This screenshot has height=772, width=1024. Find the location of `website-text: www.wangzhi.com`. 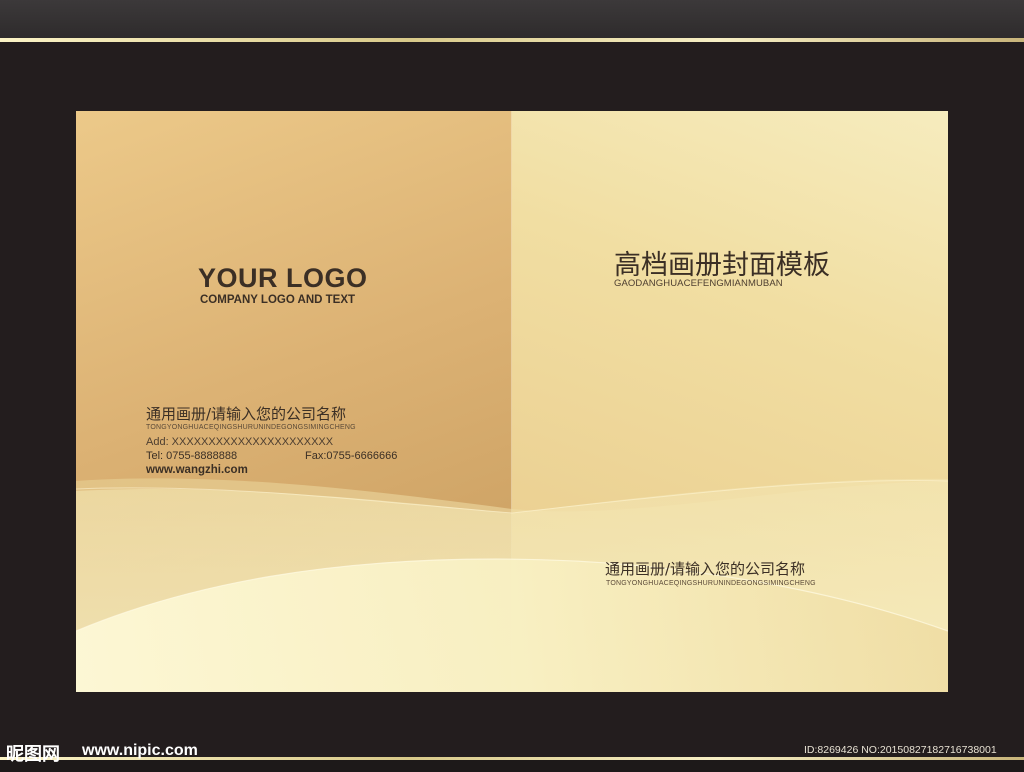

website-text: www.wangzhi.com is located at coordinates (197, 470).